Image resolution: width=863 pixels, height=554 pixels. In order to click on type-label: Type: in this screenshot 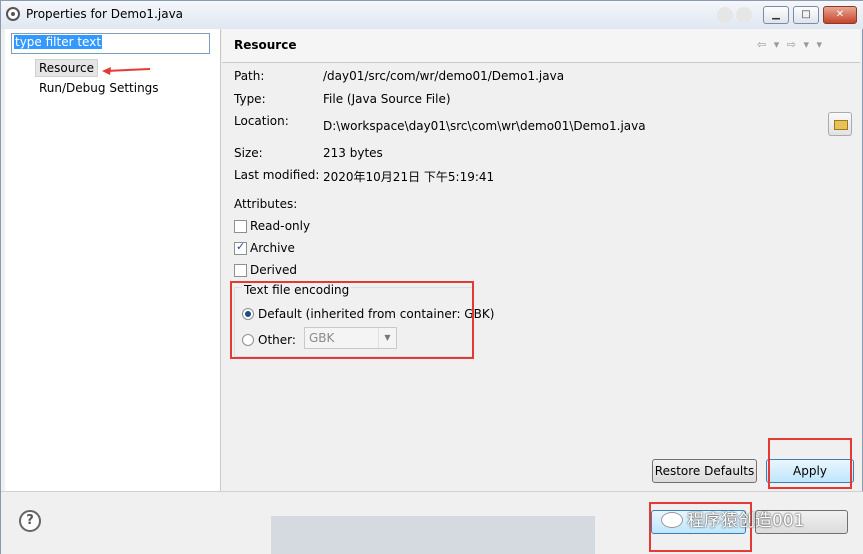, I will do `click(250, 99)`.